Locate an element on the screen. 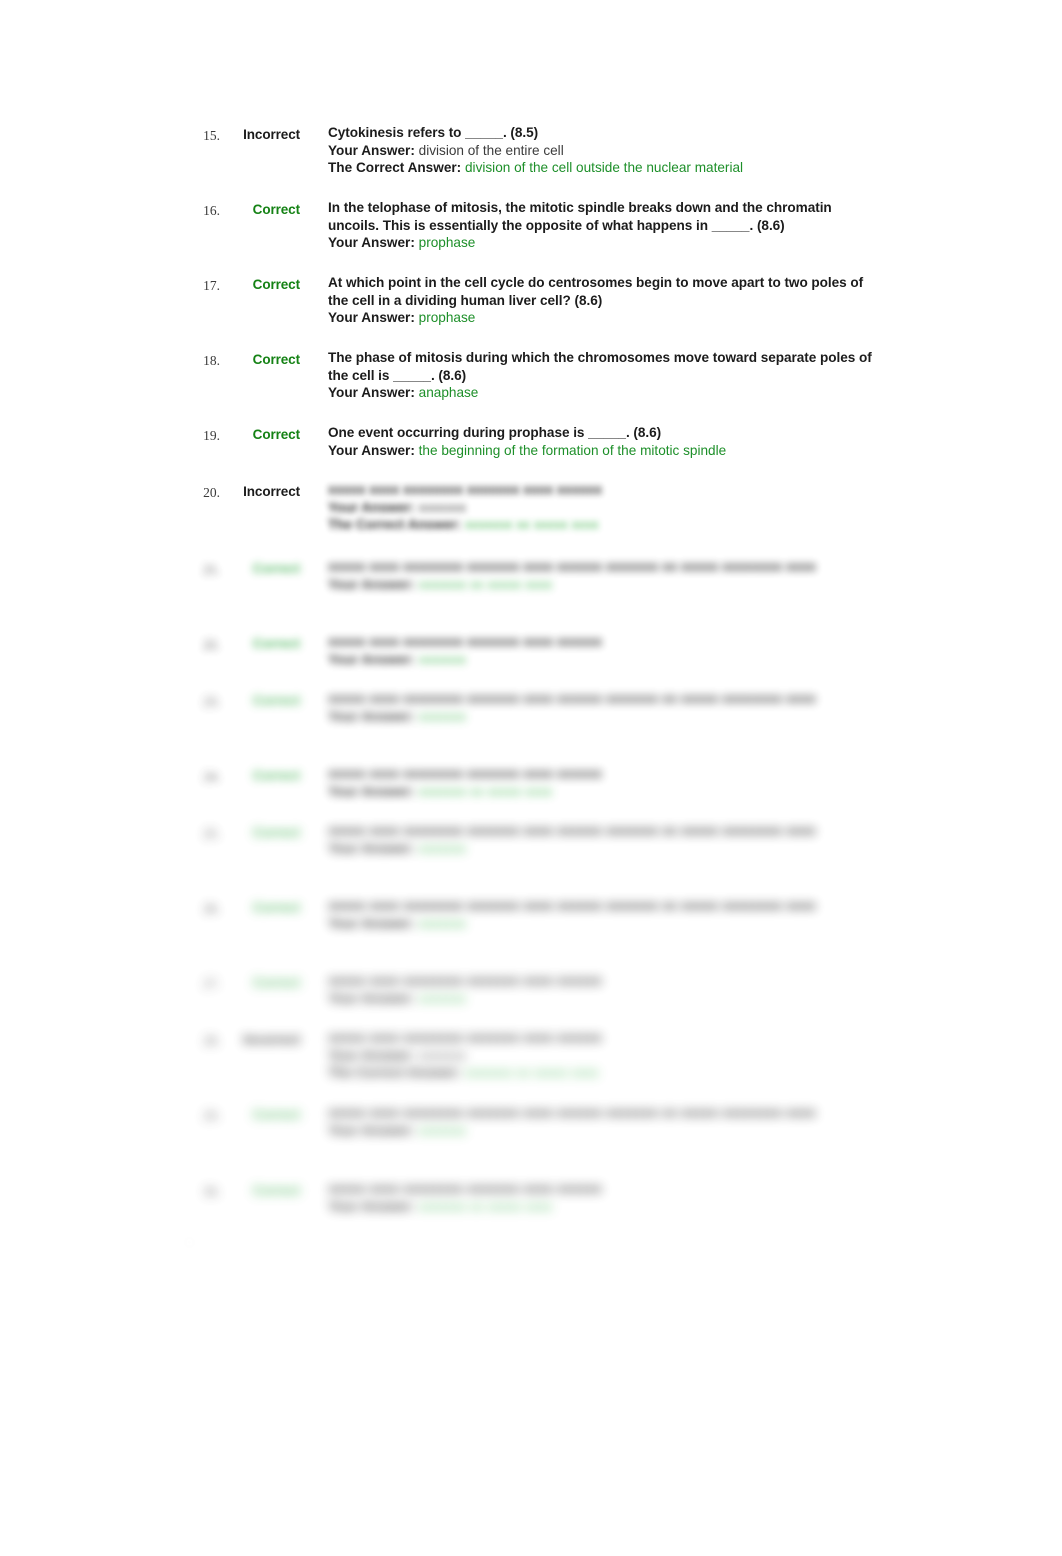 This screenshot has width=1062, height=1556. question-number: 28. is located at coordinates (211, 1040).